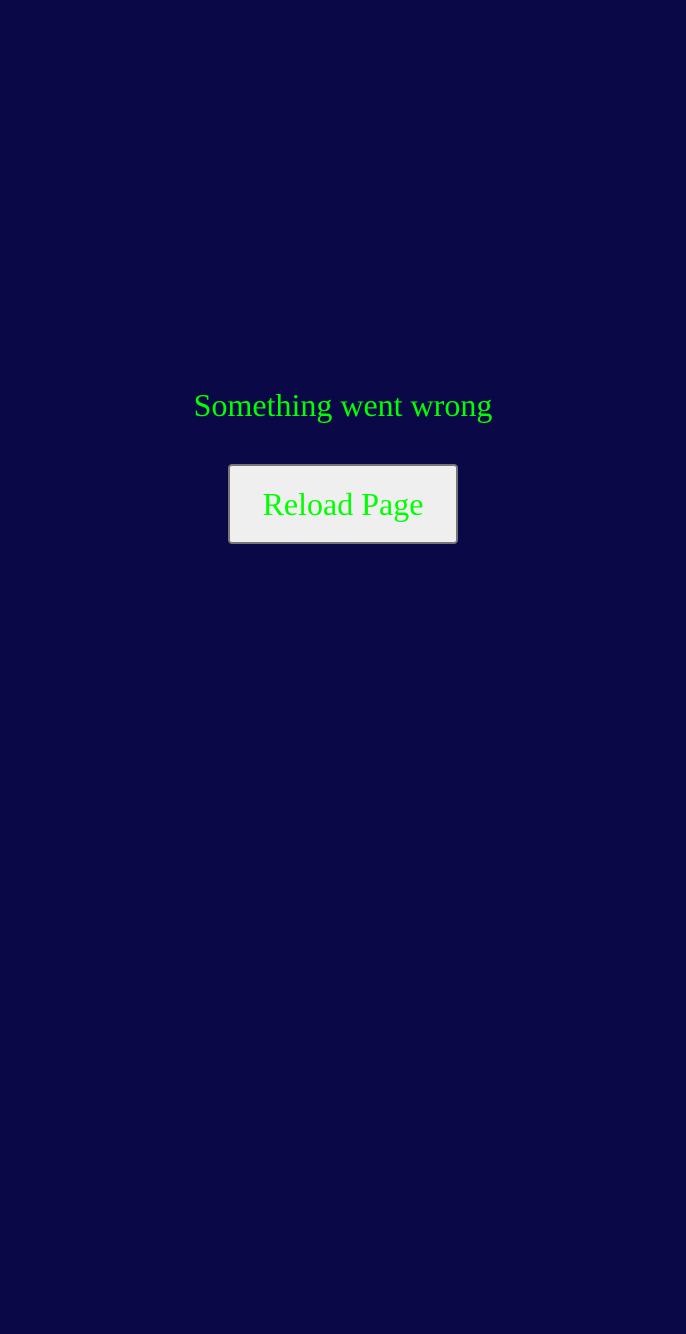 This screenshot has width=686, height=1334. I want to click on error-container: Something went wrong Reload Page, so click(343, 465).